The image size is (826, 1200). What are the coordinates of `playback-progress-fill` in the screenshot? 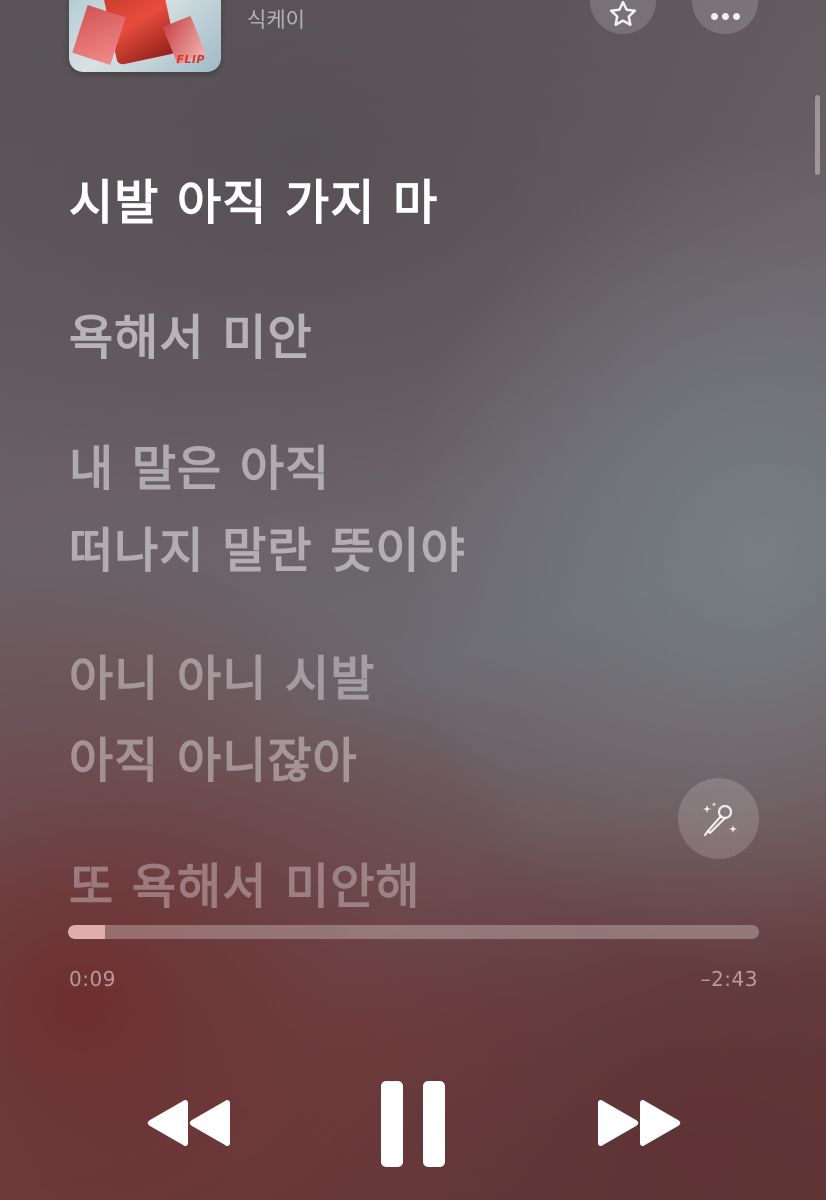 It's located at (87, 932).